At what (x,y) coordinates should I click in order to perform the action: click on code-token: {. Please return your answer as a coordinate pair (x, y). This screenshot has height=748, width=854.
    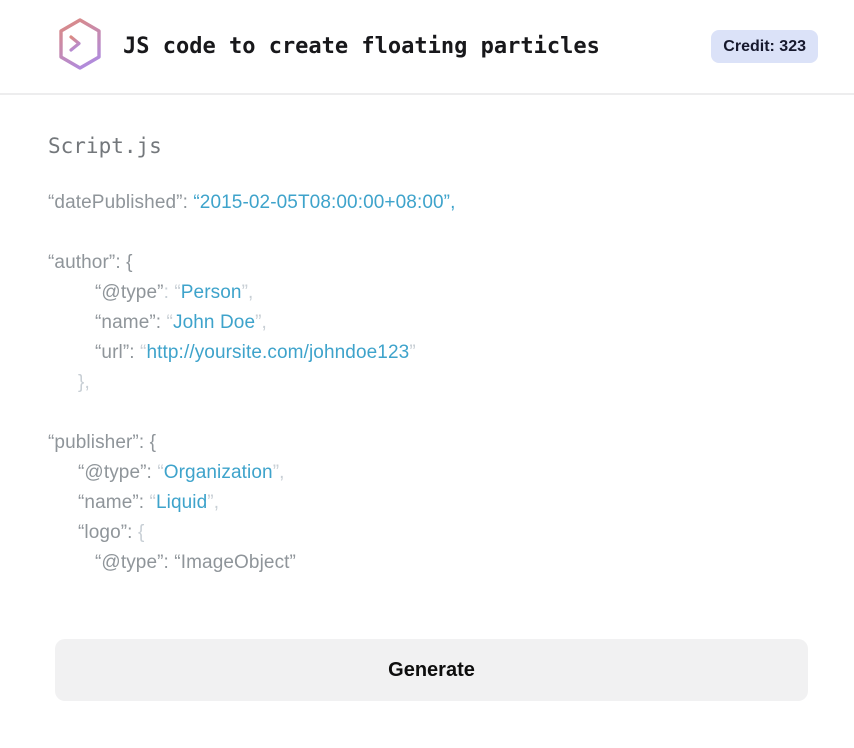
    Looking at the image, I should click on (141, 532).